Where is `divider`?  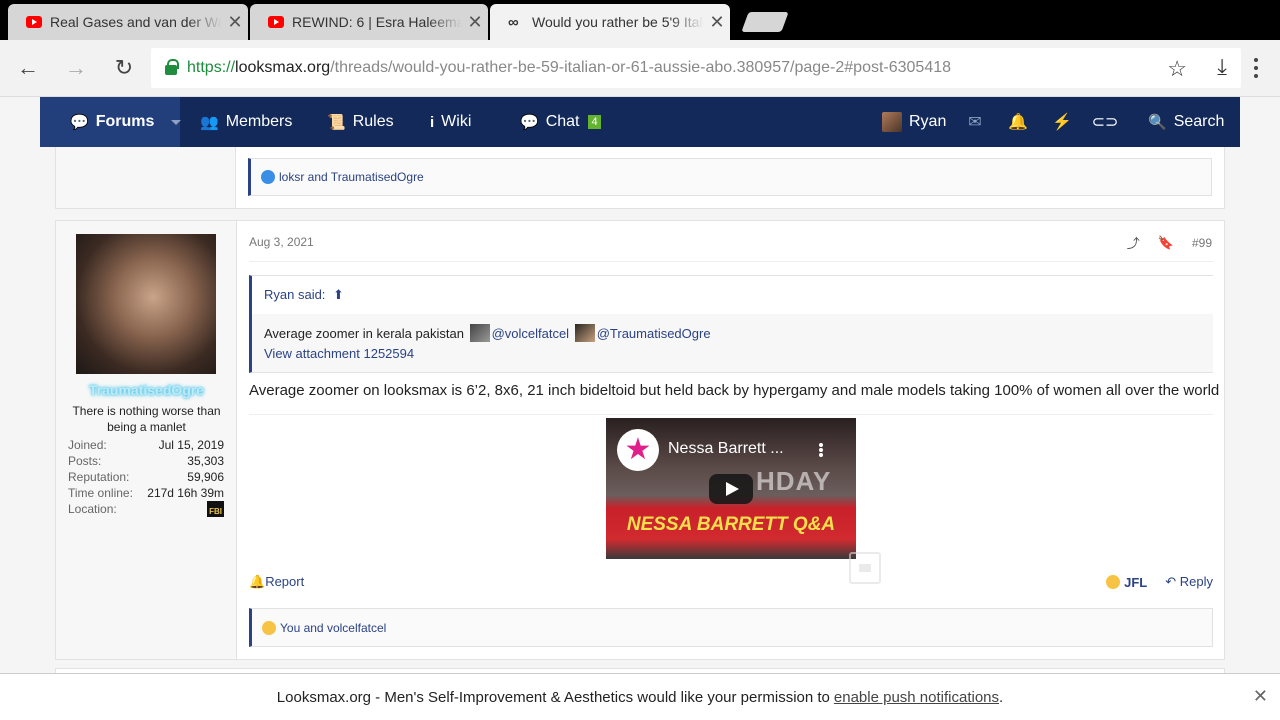 divider is located at coordinates (731, 261).